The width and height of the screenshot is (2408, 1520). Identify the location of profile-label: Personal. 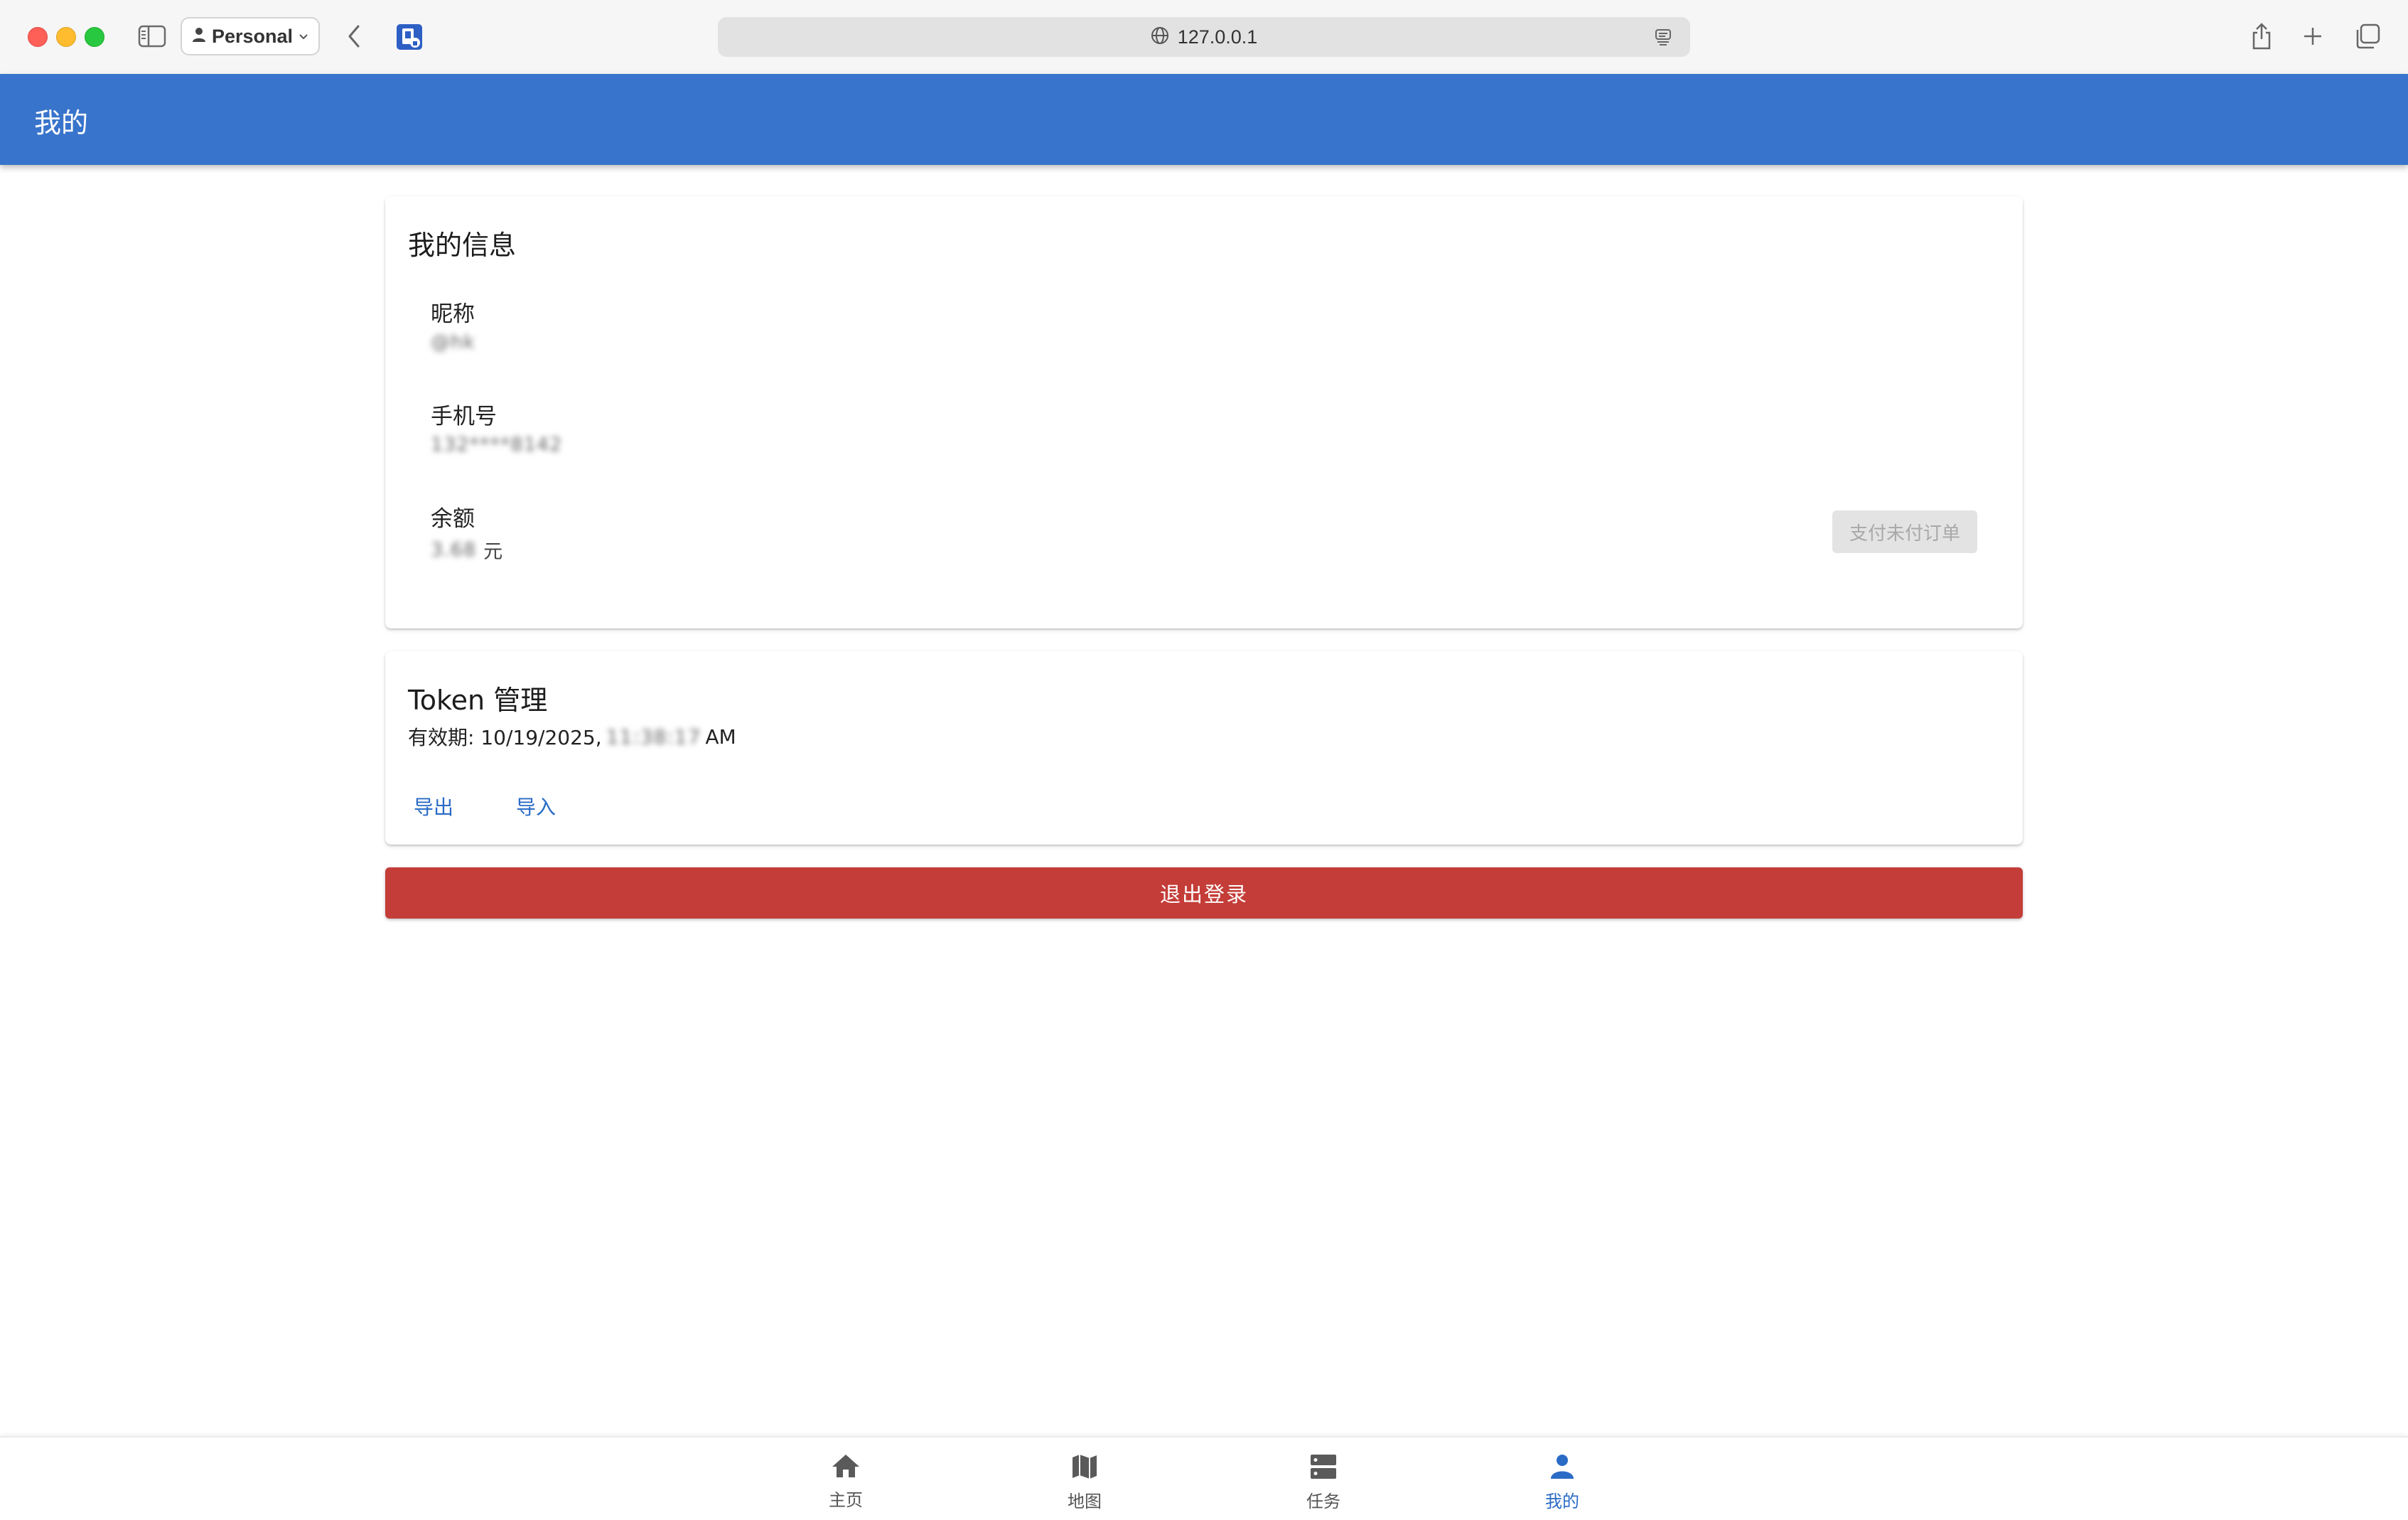
(253, 36).